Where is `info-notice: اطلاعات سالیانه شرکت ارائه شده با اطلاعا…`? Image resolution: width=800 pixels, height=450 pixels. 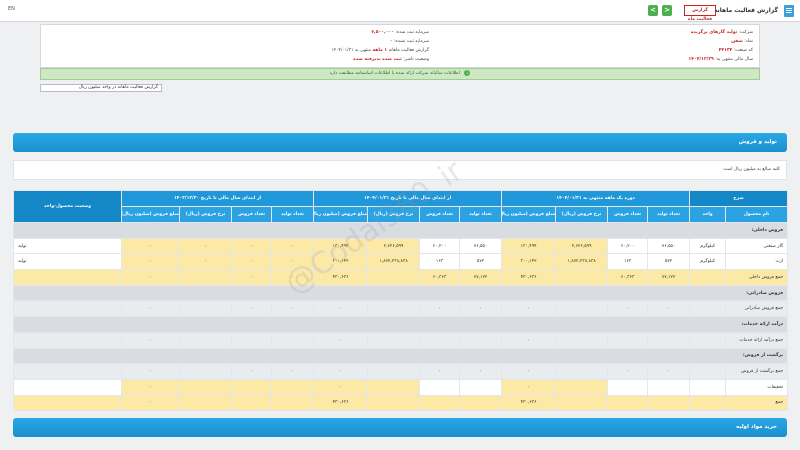
info-notice: اطلاعات سالیانه شرکت ارائه شده با اطلاعا… is located at coordinates (400, 74).